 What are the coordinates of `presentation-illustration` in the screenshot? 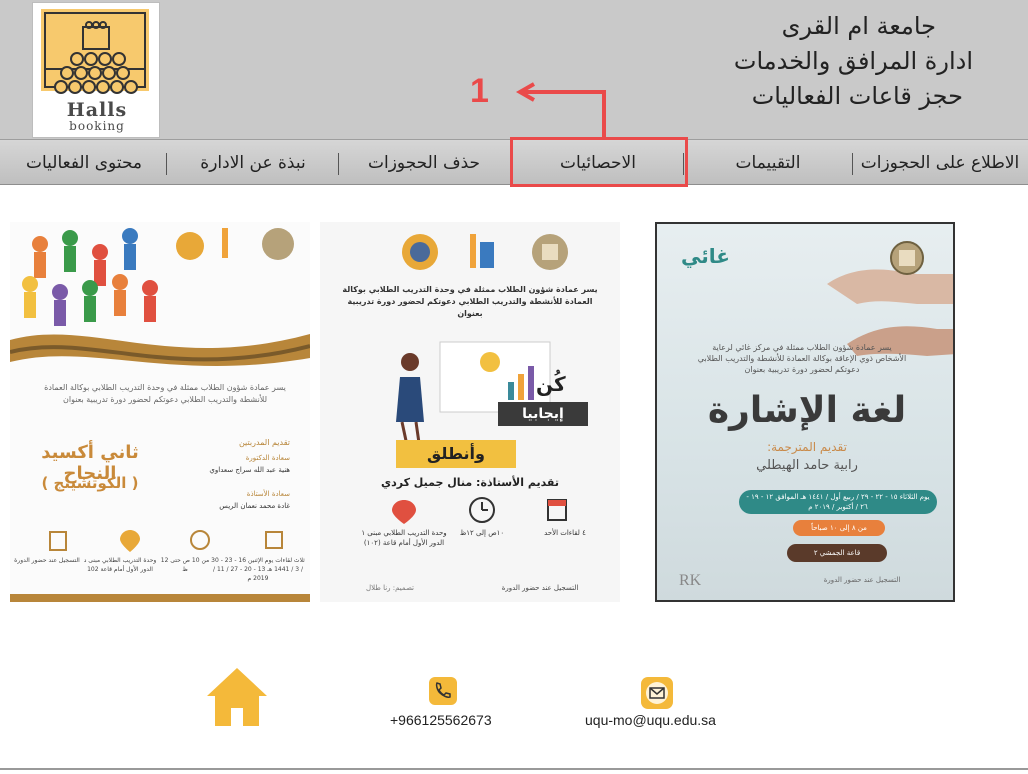 It's located at (473, 396).